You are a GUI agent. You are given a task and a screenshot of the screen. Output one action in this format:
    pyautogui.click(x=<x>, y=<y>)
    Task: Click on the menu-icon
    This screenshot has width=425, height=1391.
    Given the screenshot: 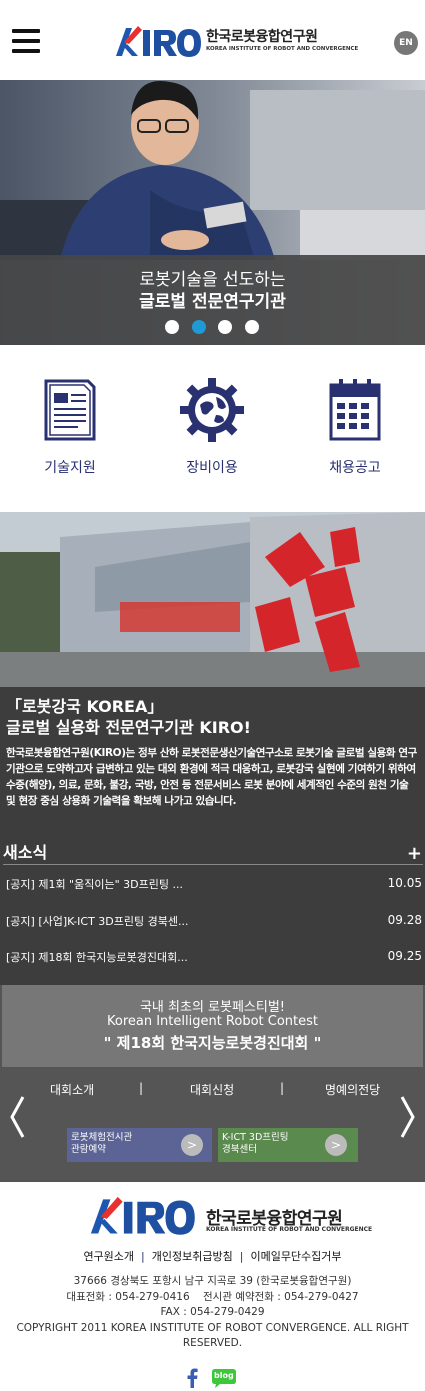 What is the action you would take?
    pyautogui.click(x=26, y=41)
    